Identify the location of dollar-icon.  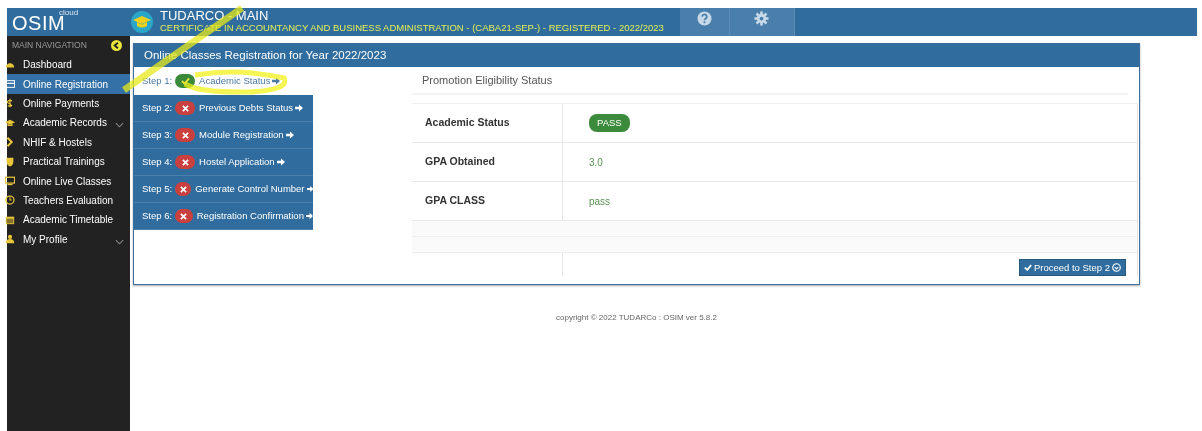
(10, 103).